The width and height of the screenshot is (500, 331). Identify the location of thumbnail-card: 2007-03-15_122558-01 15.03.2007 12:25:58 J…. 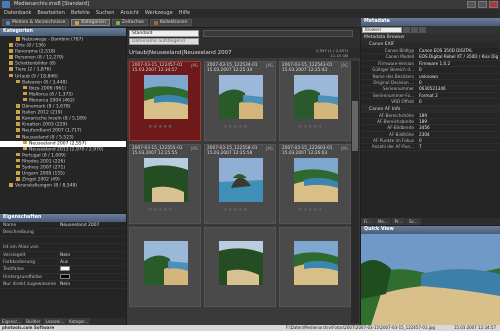
(240, 184).